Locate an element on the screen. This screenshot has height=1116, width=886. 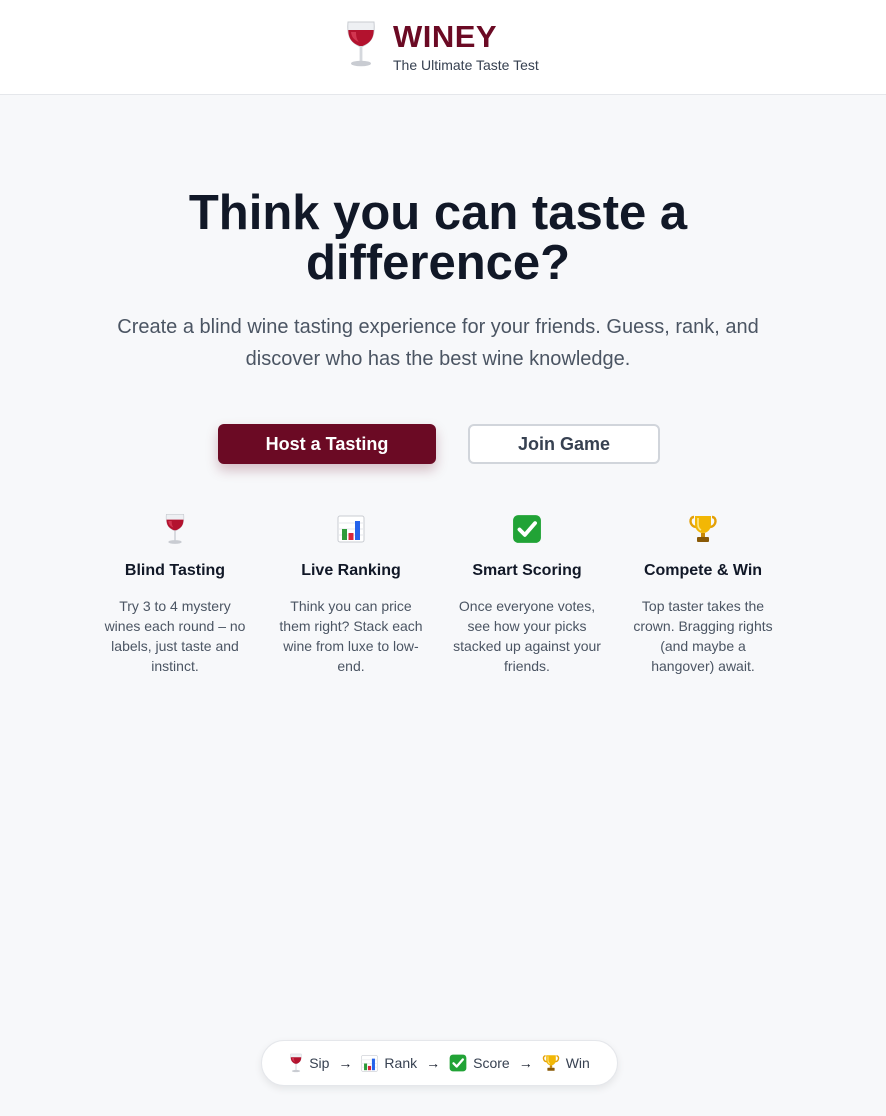
step-score: Score is located at coordinates (479, 1063).